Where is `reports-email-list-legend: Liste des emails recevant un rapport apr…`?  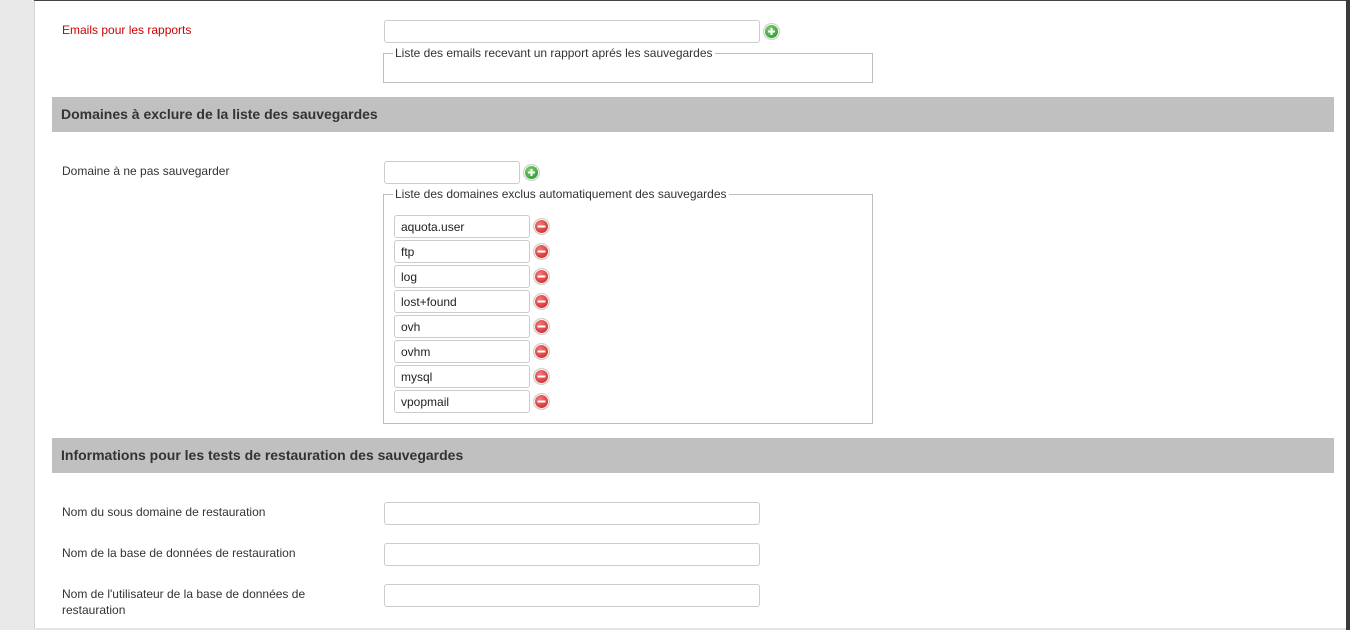 reports-email-list-legend: Liste des emails recevant un rapport apr… is located at coordinates (554, 53).